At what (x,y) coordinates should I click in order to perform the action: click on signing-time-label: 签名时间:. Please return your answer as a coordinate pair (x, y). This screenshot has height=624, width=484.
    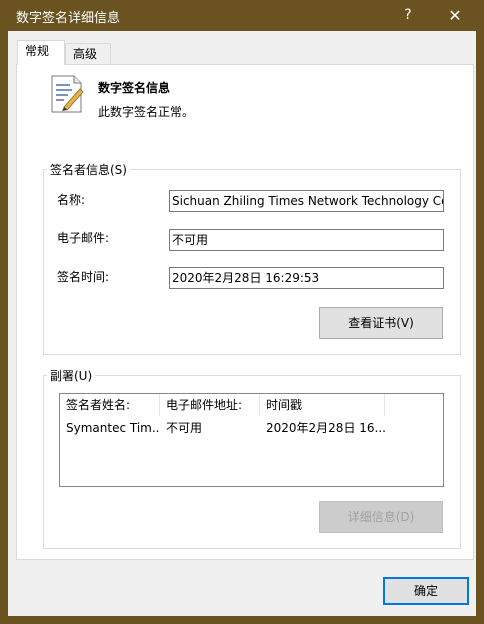
    Looking at the image, I should click on (83, 277).